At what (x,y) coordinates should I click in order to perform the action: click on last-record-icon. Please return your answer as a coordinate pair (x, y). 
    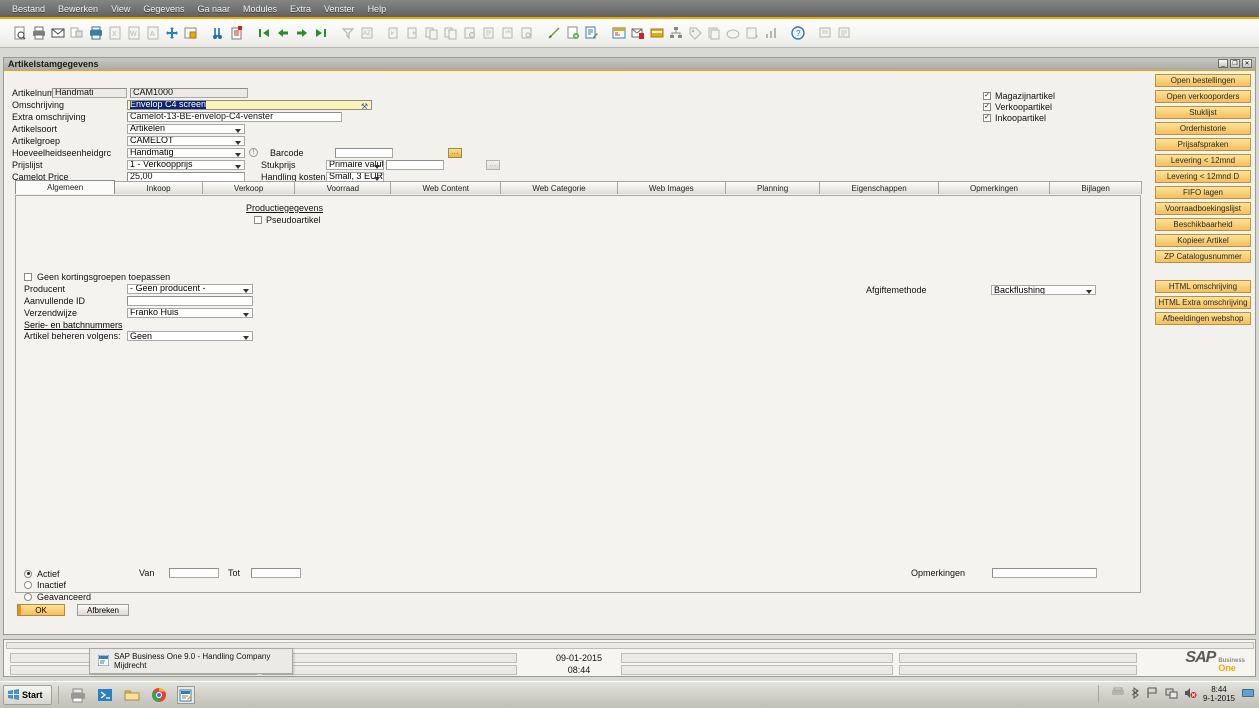
    Looking at the image, I should click on (320, 33).